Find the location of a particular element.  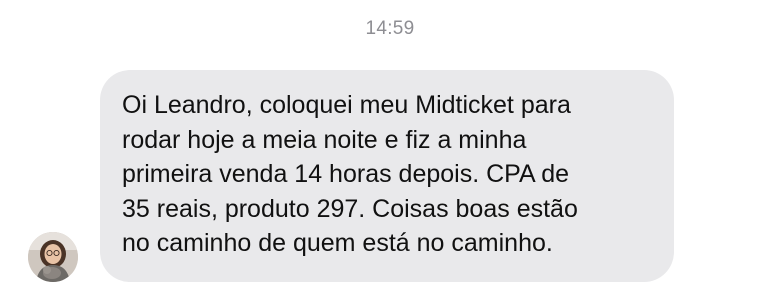

message-timestamp: 14:59 is located at coordinates (390, 28).